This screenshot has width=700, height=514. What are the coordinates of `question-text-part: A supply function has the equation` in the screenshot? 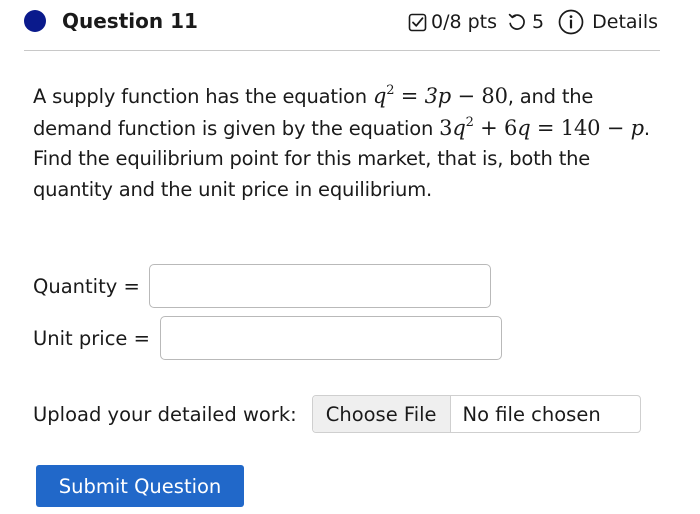 It's located at (203, 96).